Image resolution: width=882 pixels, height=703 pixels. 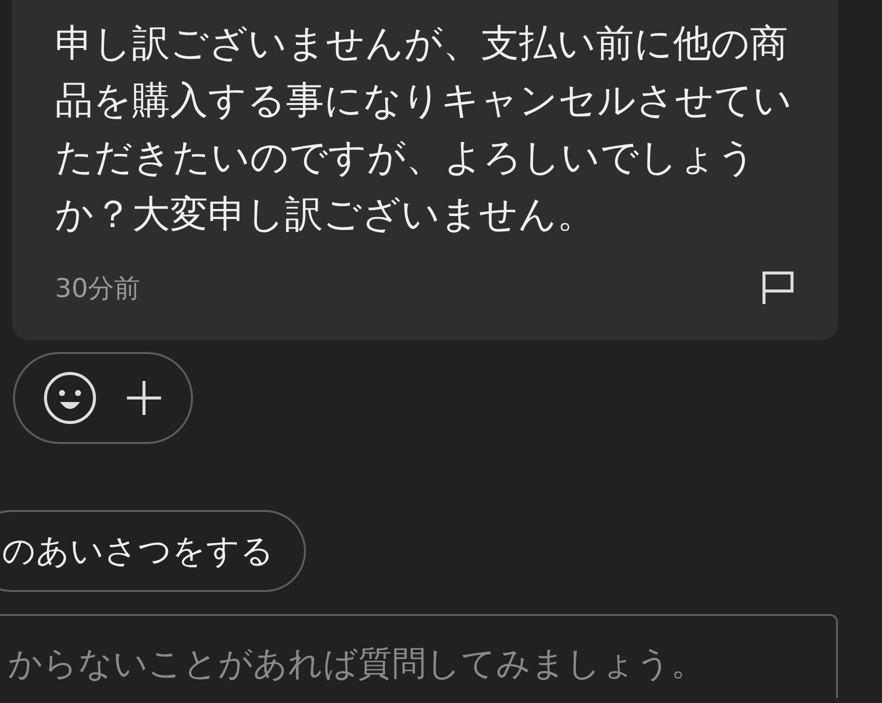 What do you see at coordinates (153, 551) in the screenshot?
I see `suggestion-chip: のあいさつをする` at bounding box center [153, 551].